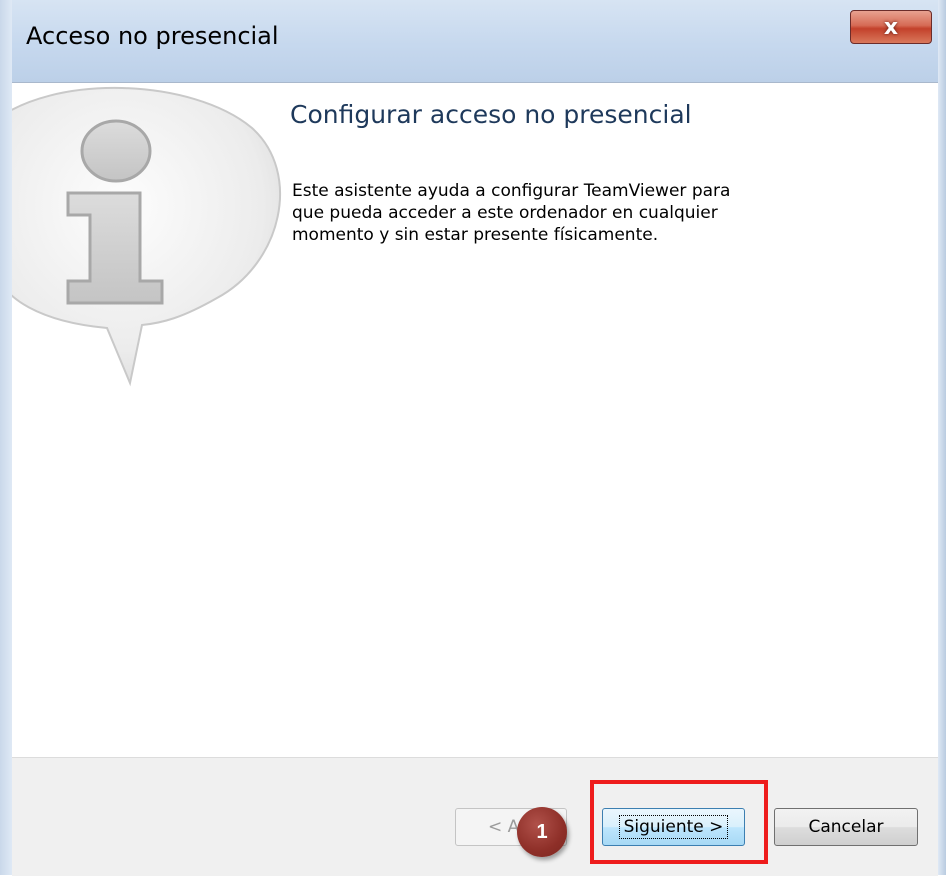 The height and width of the screenshot is (876, 946). Describe the element at coordinates (147, 237) in the screenshot. I see `info-speech-bubble-icon` at that location.